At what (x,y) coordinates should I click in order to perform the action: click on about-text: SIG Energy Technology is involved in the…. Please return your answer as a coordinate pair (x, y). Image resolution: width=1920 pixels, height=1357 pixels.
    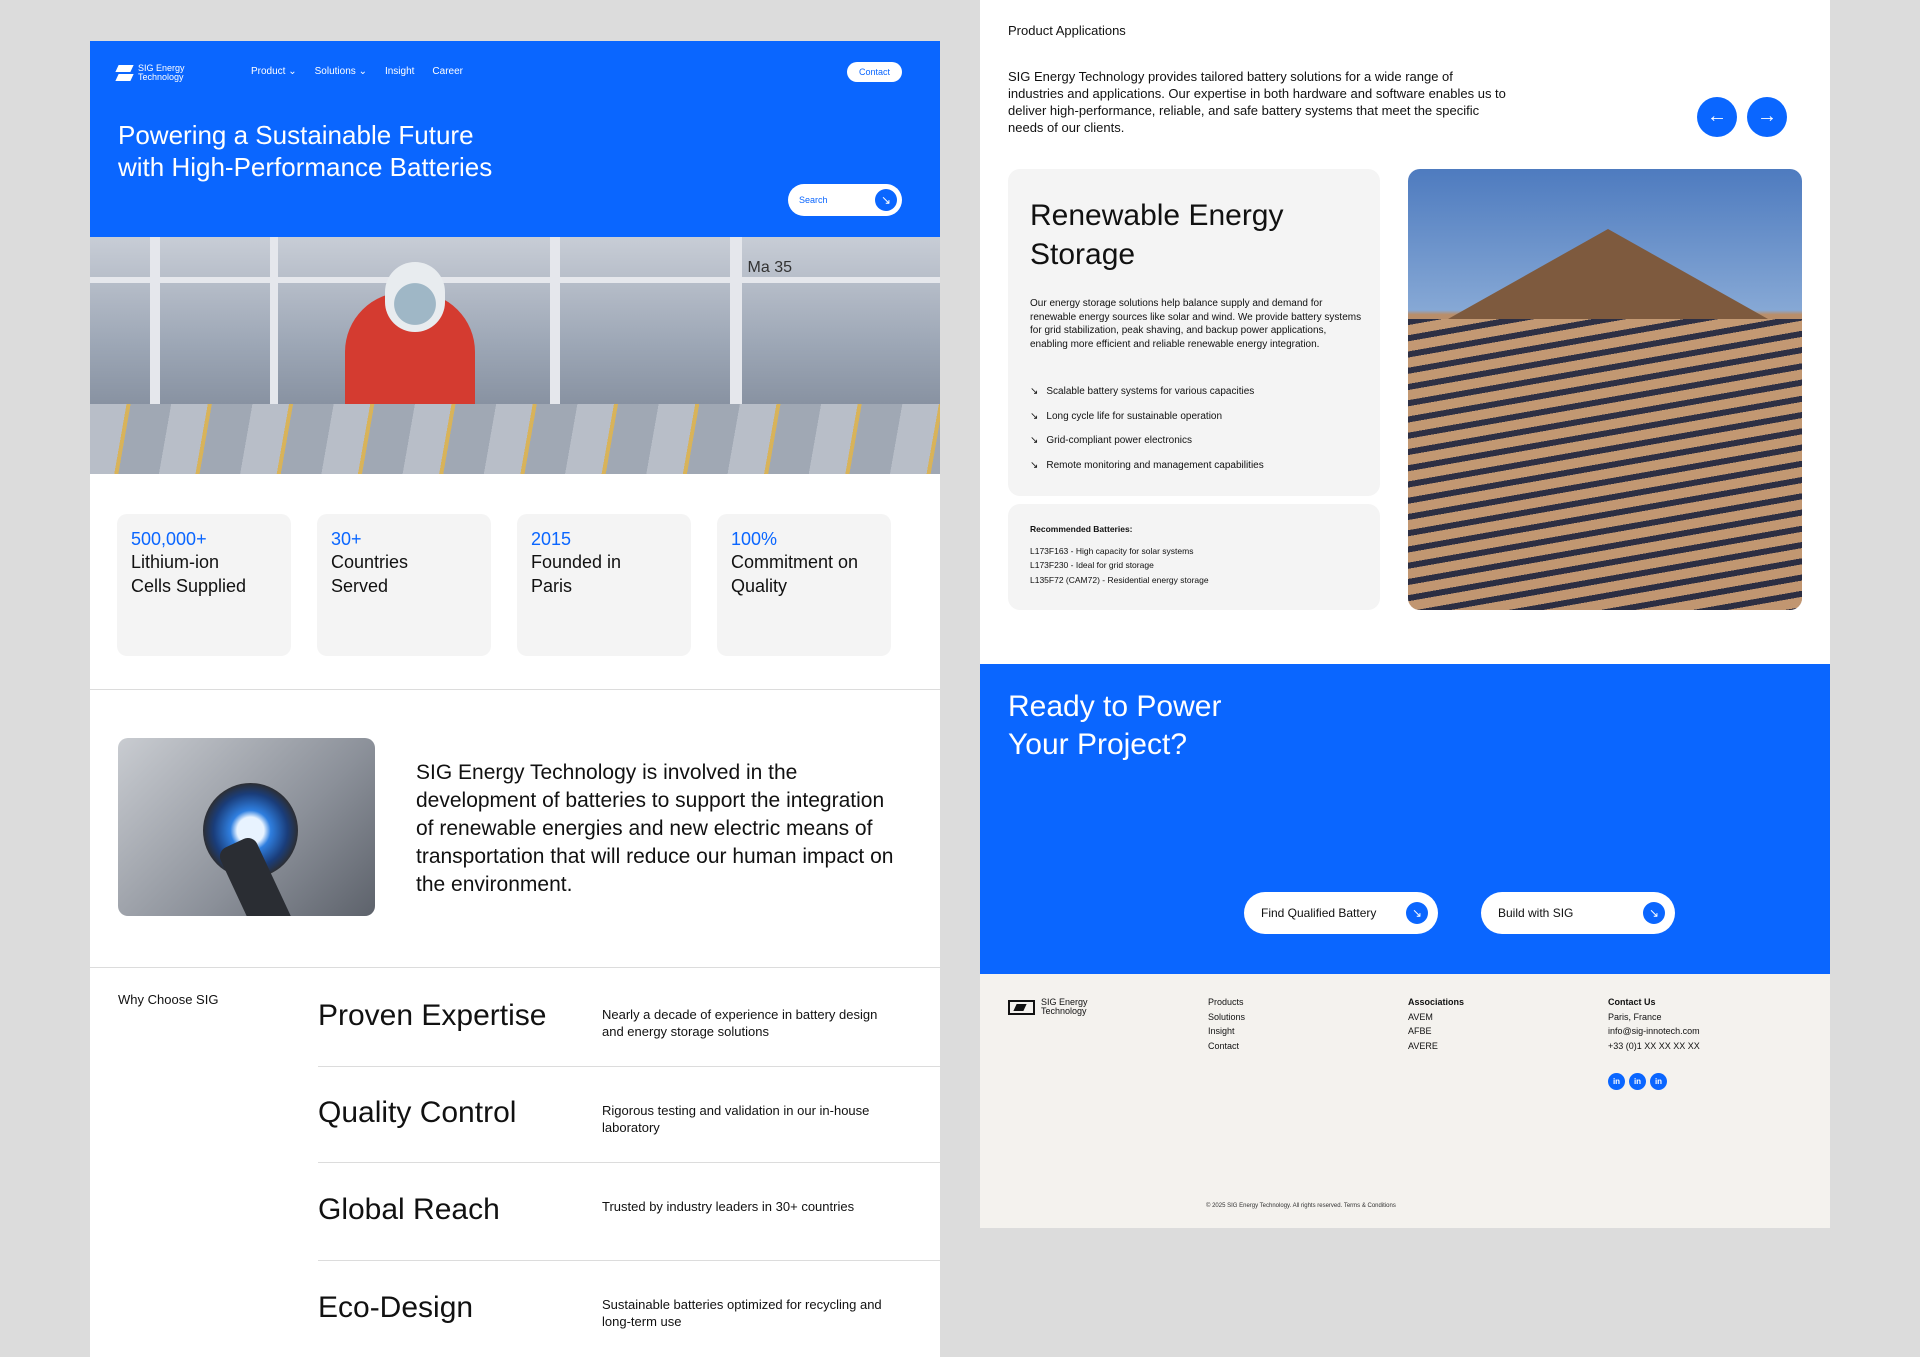
    Looking at the image, I should click on (655, 828).